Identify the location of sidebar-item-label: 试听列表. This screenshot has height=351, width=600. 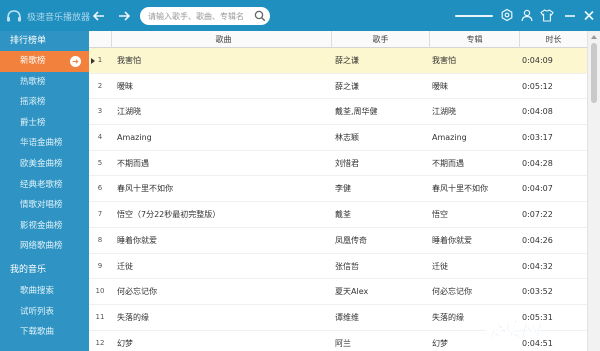
(37, 311).